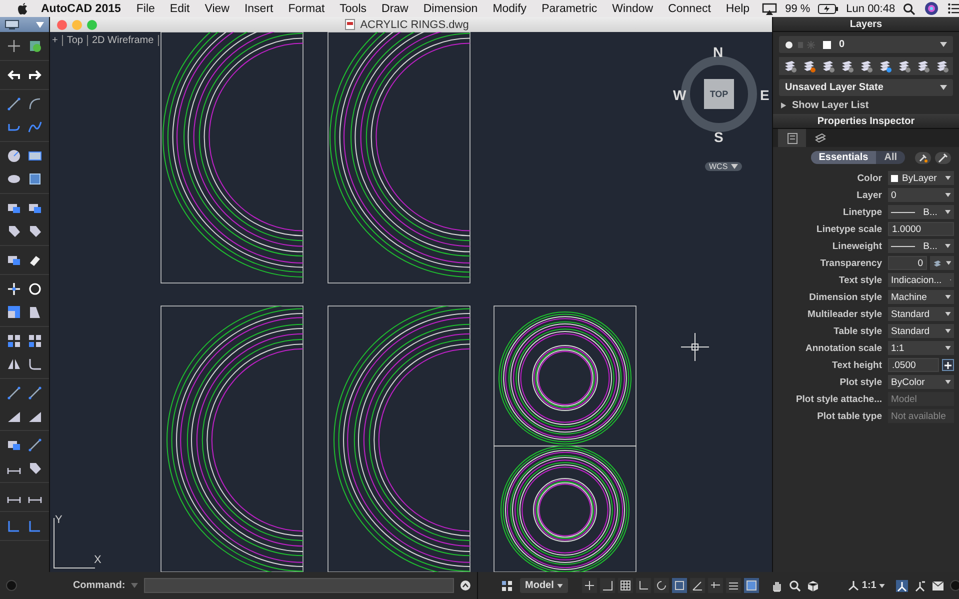 This screenshot has width=959, height=599. Describe the element at coordinates (953, 8) in the screenshot. I see `list-icon` at that location.